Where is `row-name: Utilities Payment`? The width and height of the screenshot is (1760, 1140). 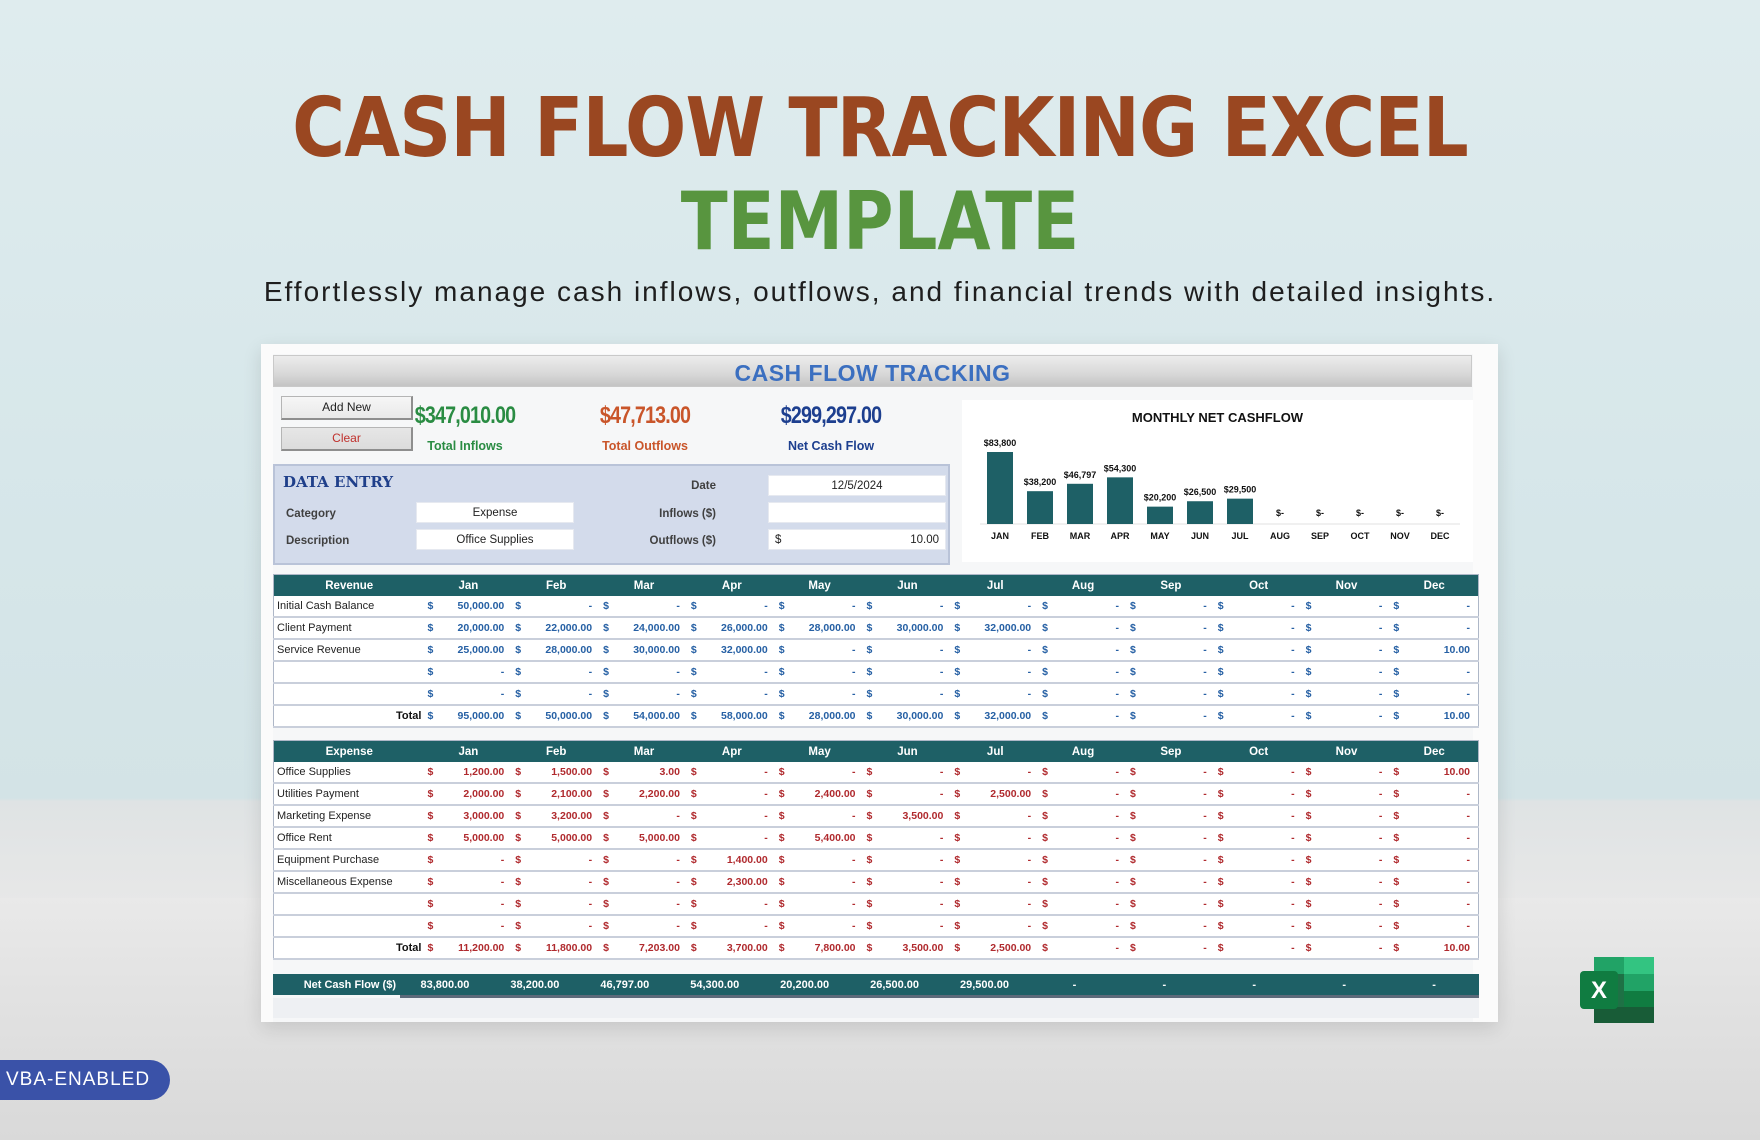 row-name: Utilities Payment is located at coordinates (349, 794).